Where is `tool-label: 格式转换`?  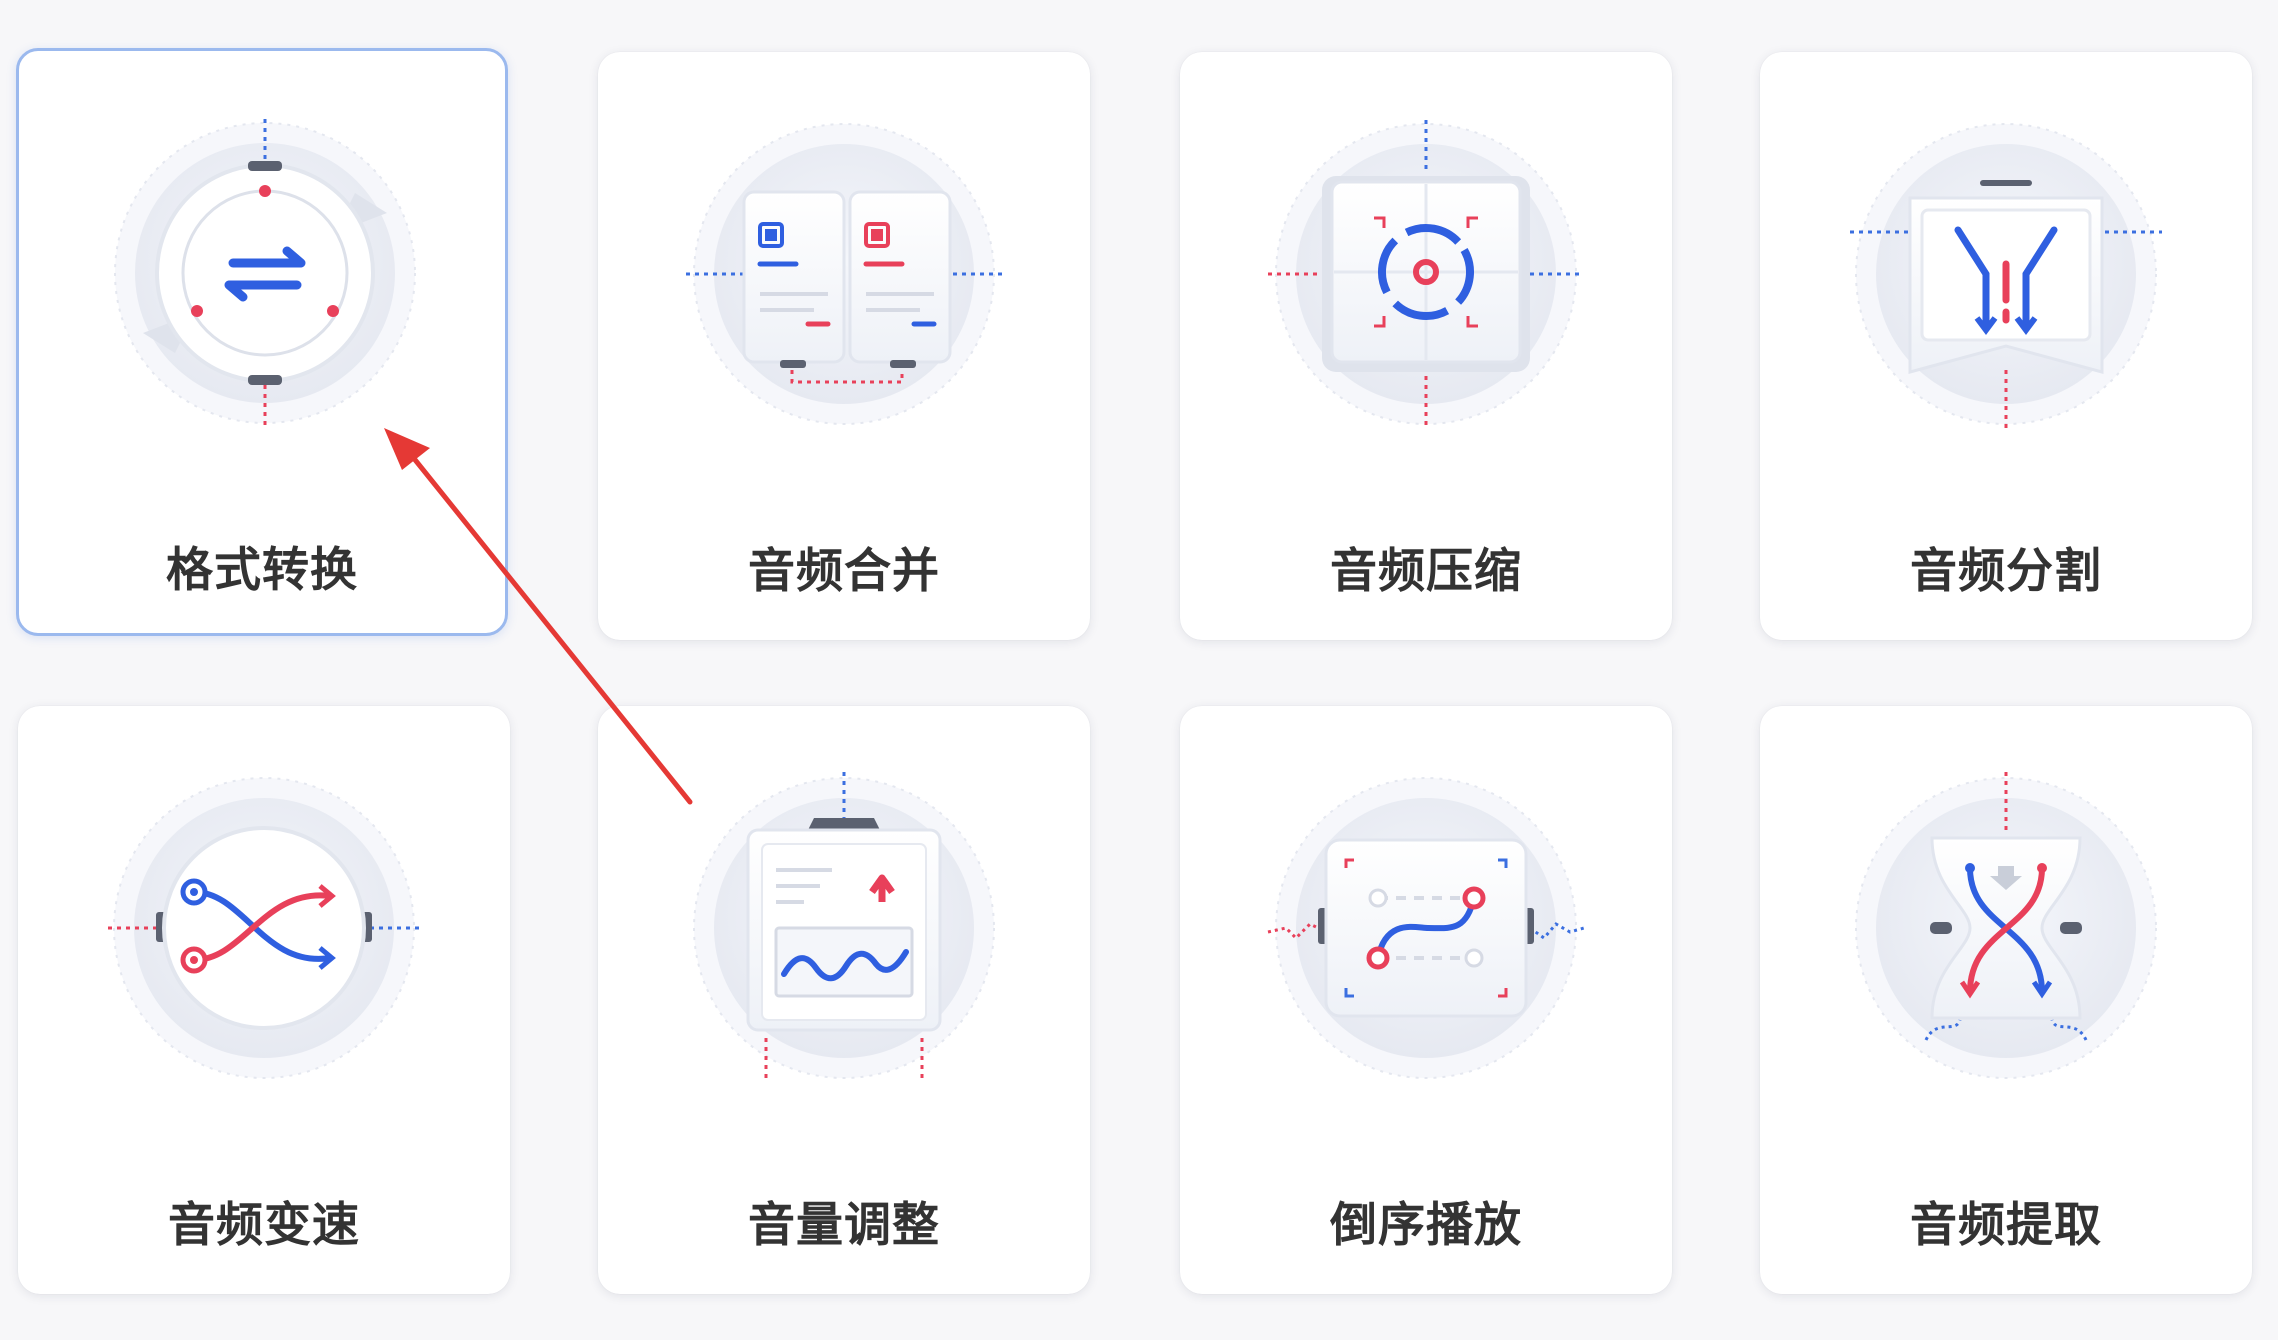 tool-label: 格式转换 is located at coordinates (262, 570).